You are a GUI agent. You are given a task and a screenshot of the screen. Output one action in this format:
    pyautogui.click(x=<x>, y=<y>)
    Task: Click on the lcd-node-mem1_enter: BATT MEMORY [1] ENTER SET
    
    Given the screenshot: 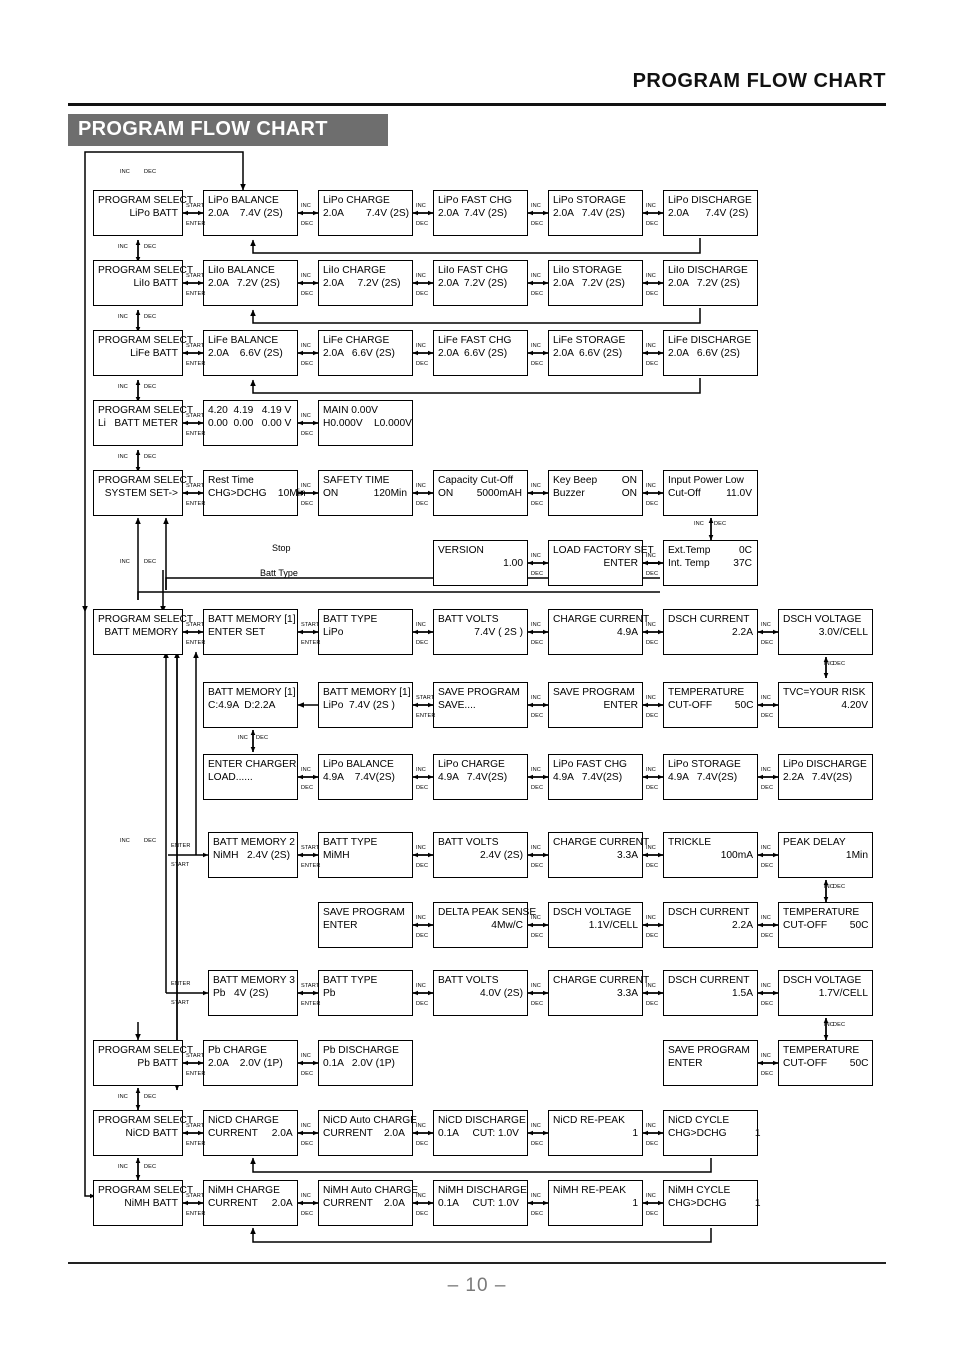 What is the action you would take?
    pyautogui.click(x=250, y=632)
    